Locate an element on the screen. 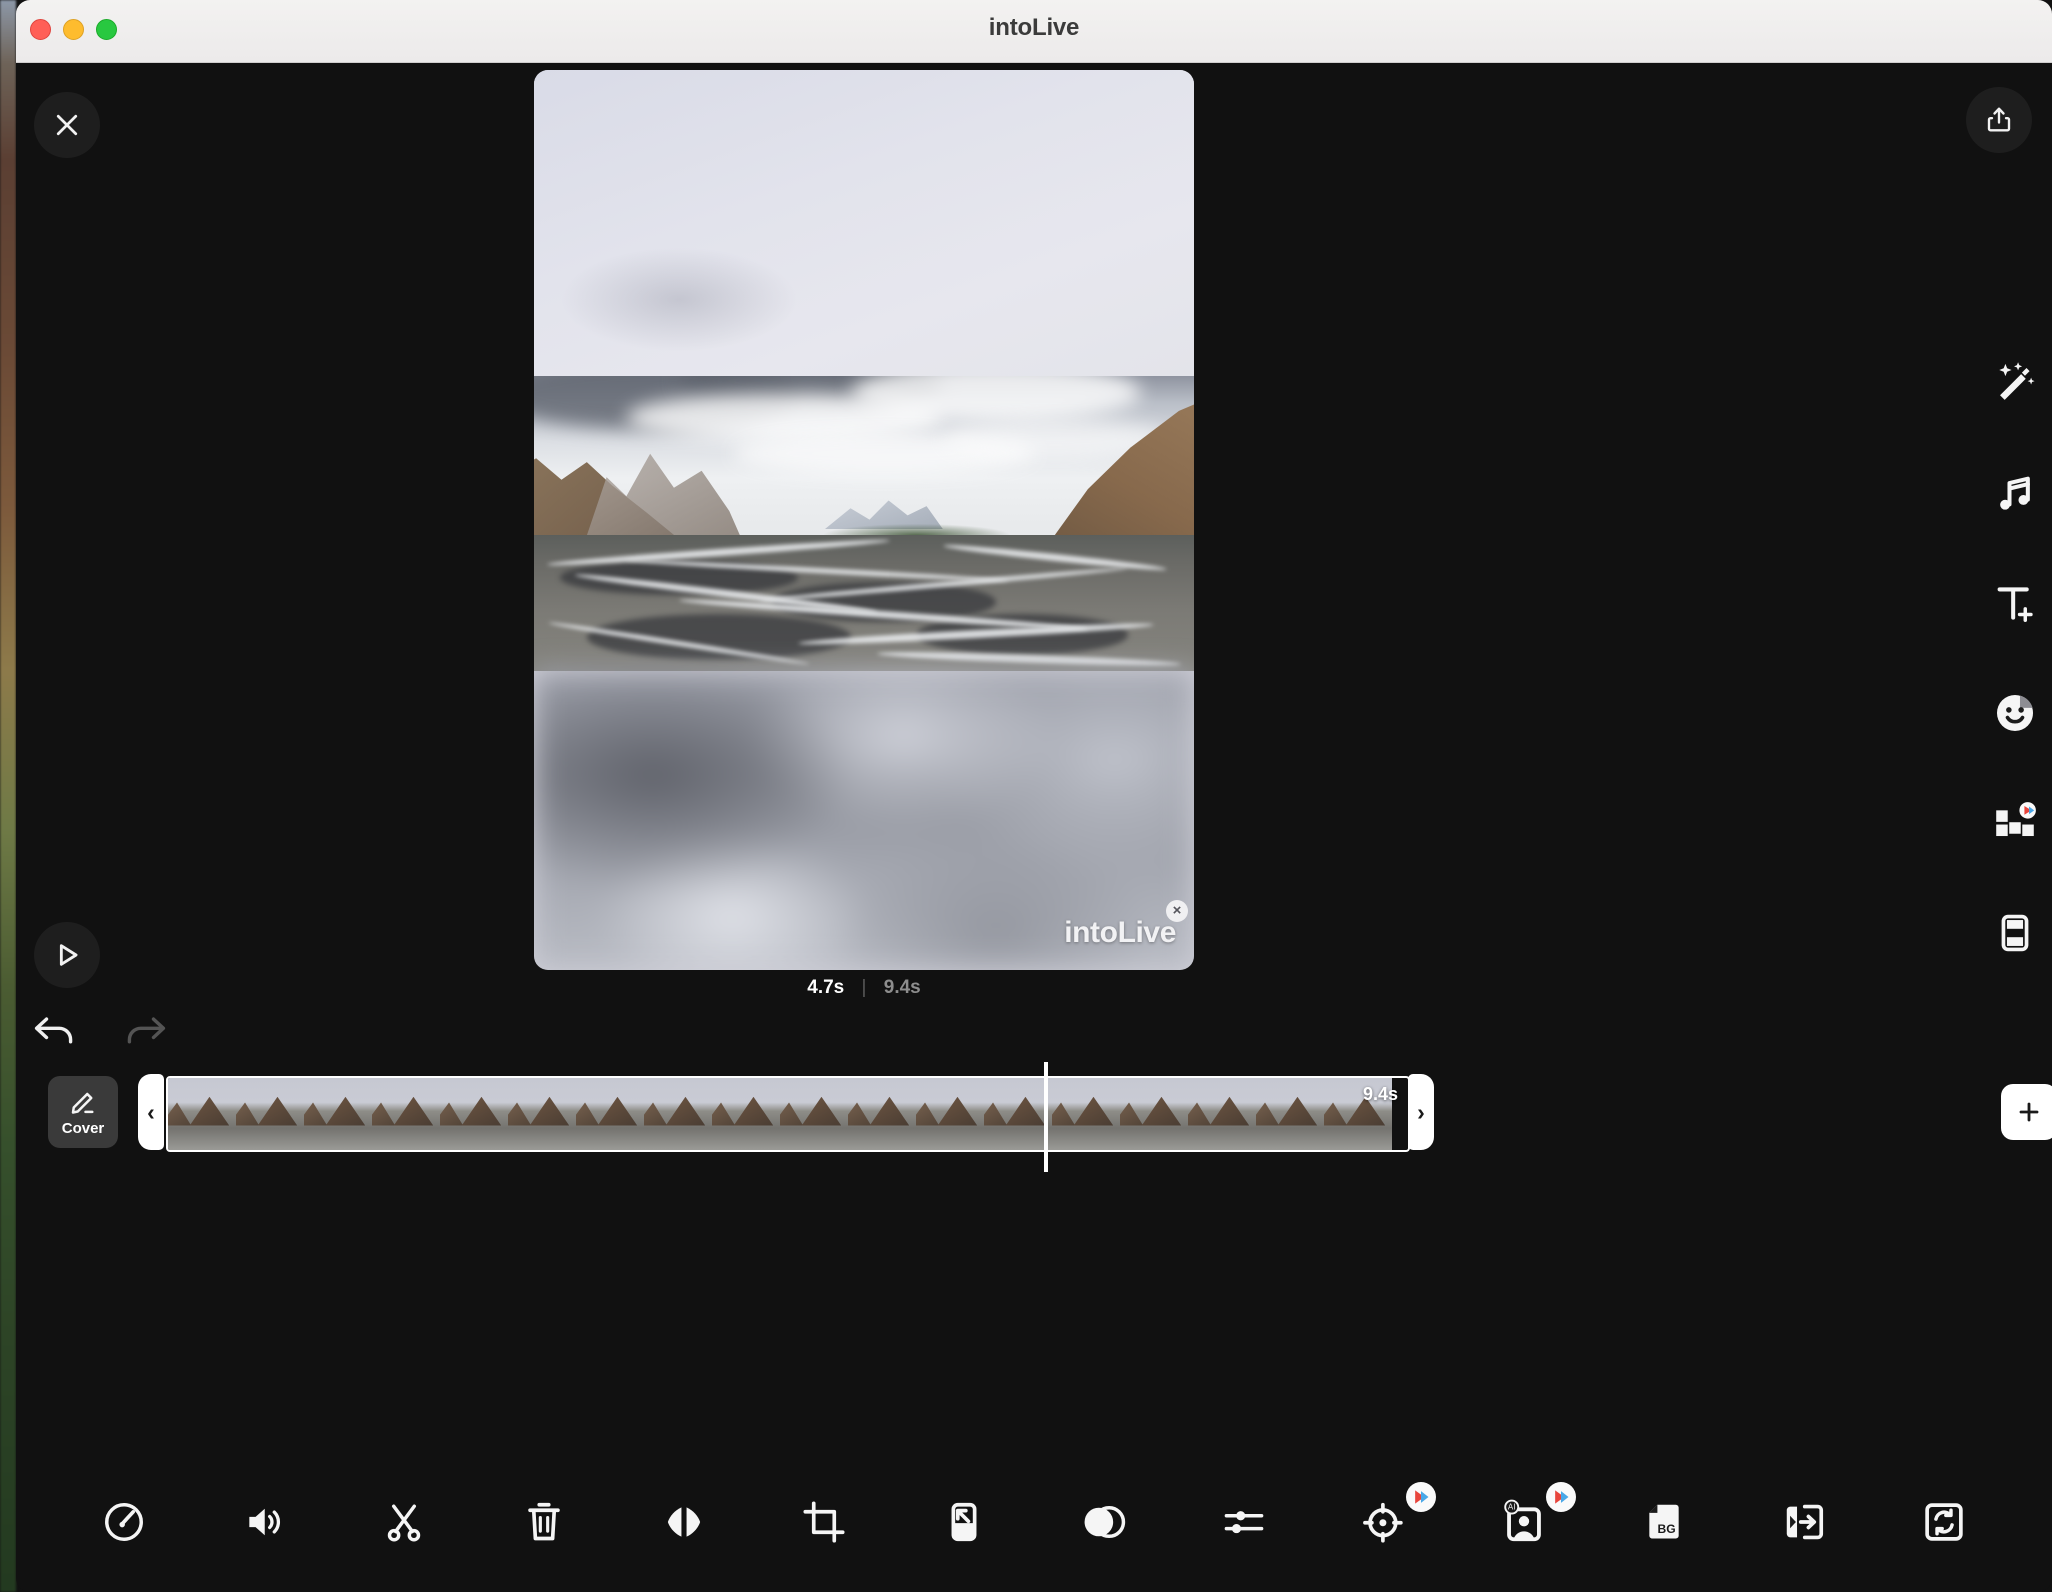 The image size is (2052, 1592). share-icon is located at coordinates (1999, 119).